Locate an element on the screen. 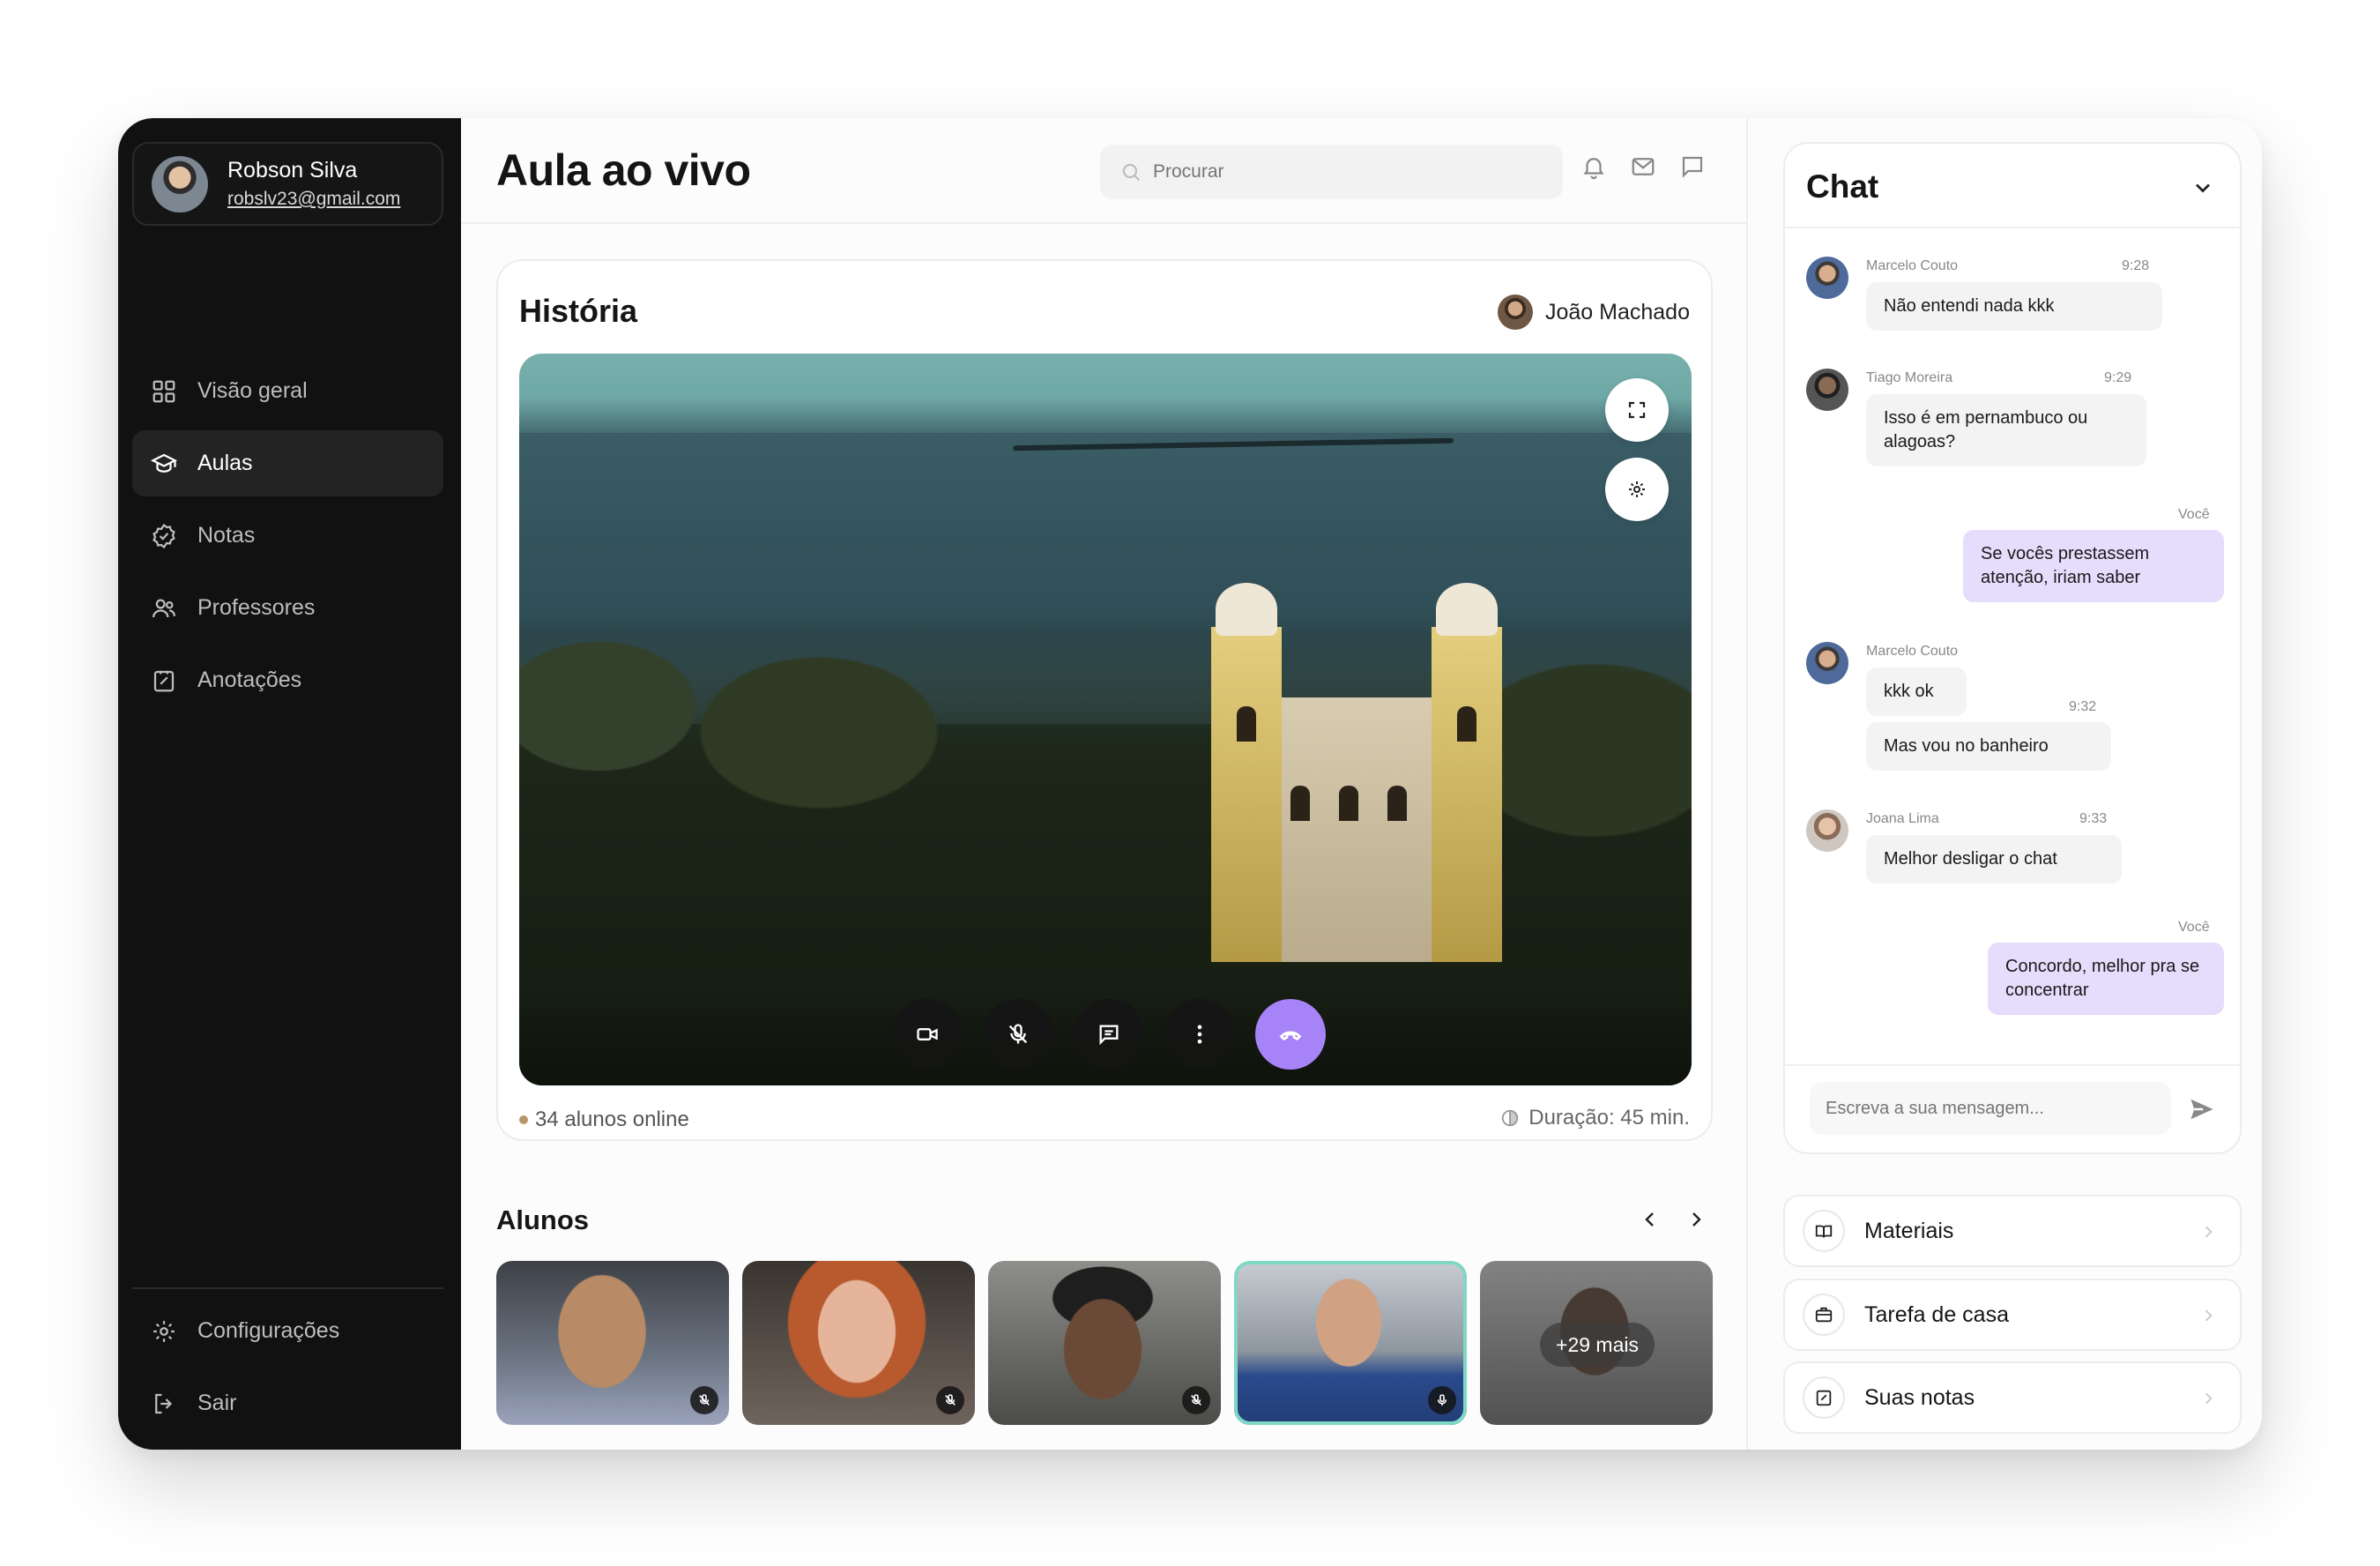 Image resolution: width=2380 pixels, height=1566 pixels. student-tile-more: +29 mais is located at coordinates (1596, 1343).